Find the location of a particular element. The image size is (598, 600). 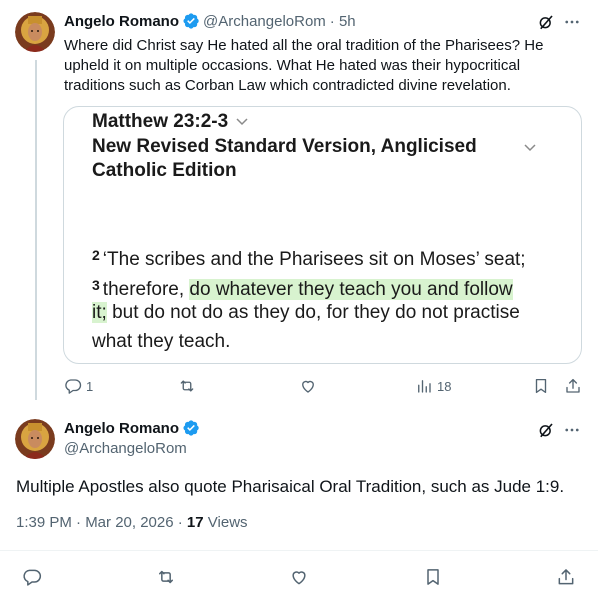

tweet-actions is located at coordinates (302, 577).